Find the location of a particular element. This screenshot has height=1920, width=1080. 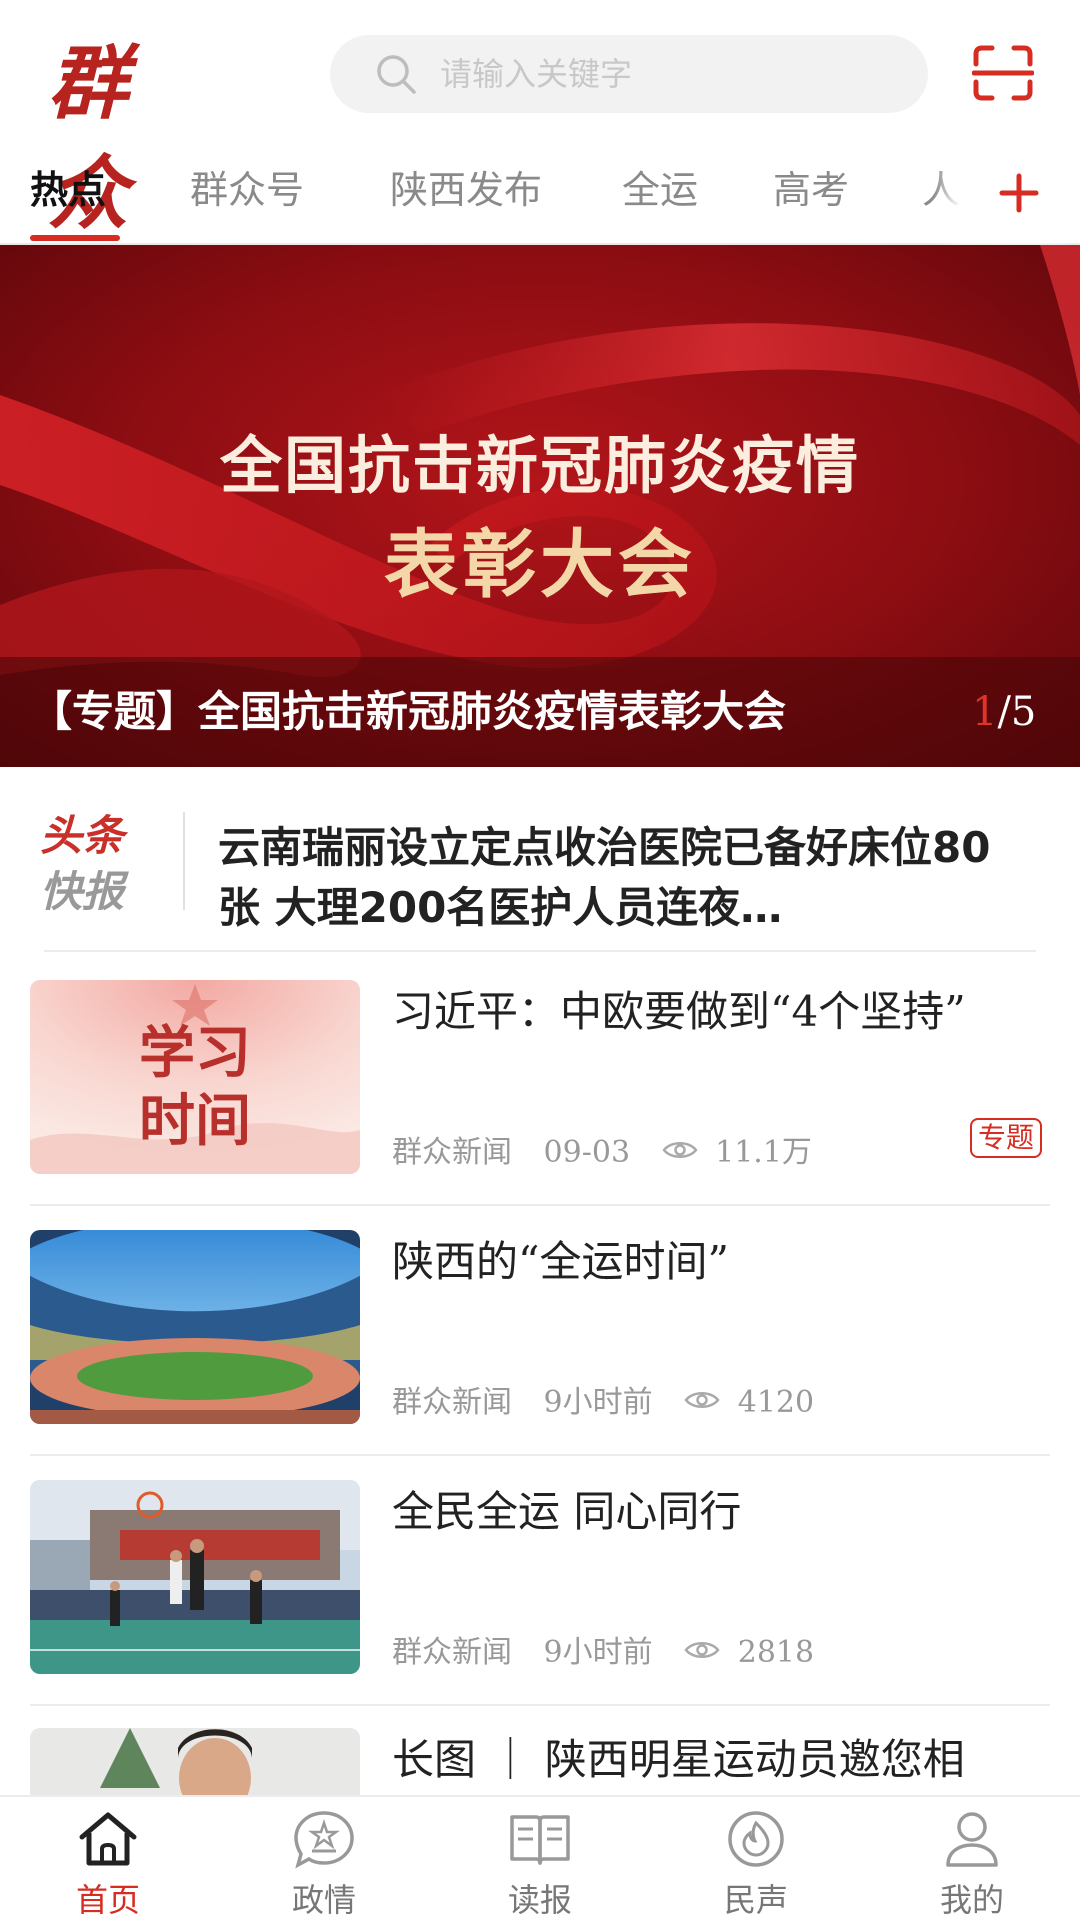

nav-label: 读报 is located at coordinates (539, 1900).